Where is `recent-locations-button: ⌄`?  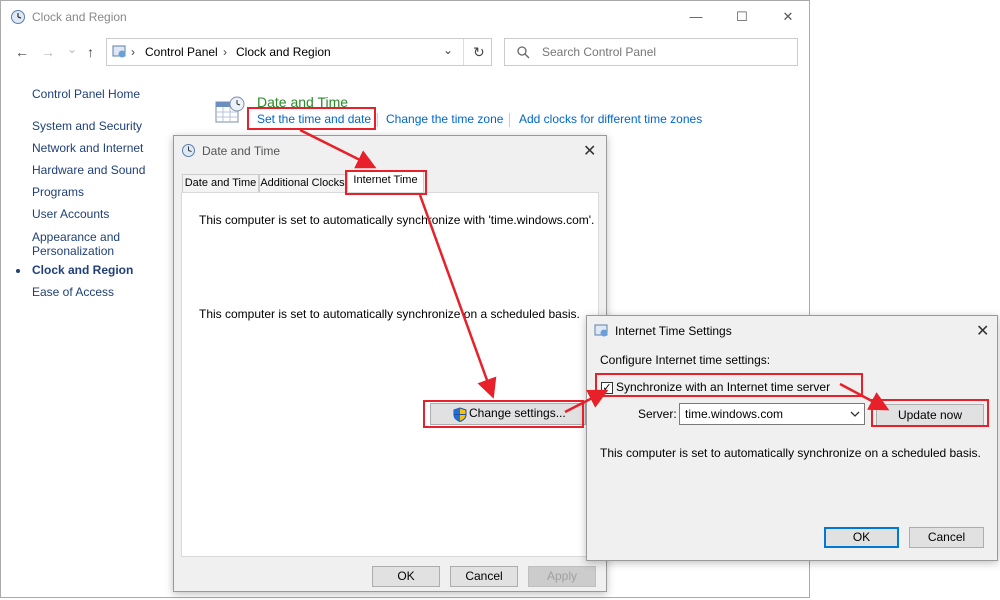
recent-locations-button: ⌄ is located at coordinates (72, 49).